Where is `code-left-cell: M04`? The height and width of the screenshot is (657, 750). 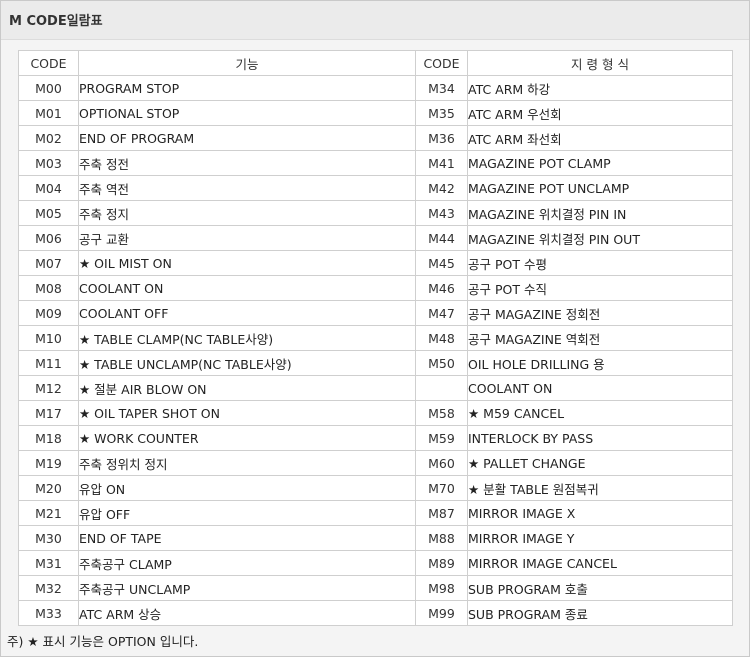 code-left-cell: M04 is located at coordinates (48, 188).